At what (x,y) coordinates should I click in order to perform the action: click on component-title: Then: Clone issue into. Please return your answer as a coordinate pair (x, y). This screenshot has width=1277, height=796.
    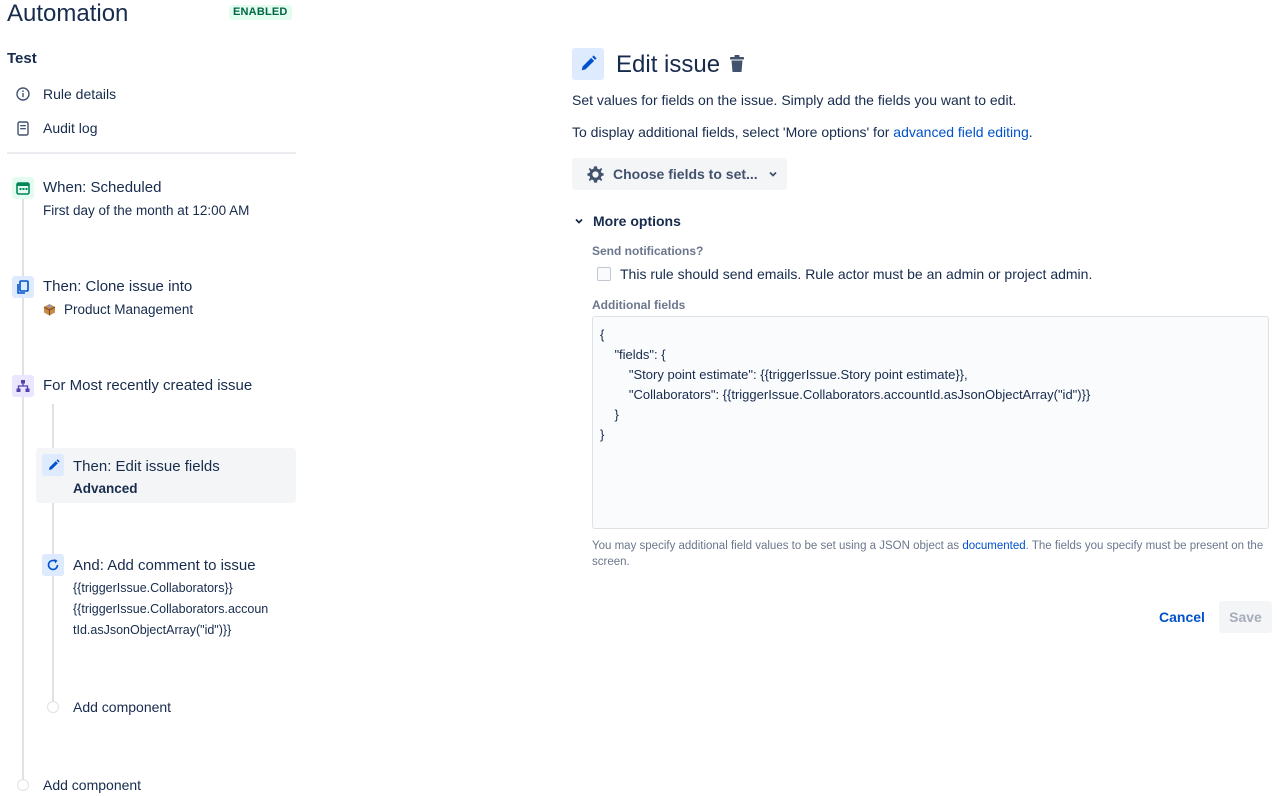
    Looking at the image, I should click on (118, 286).